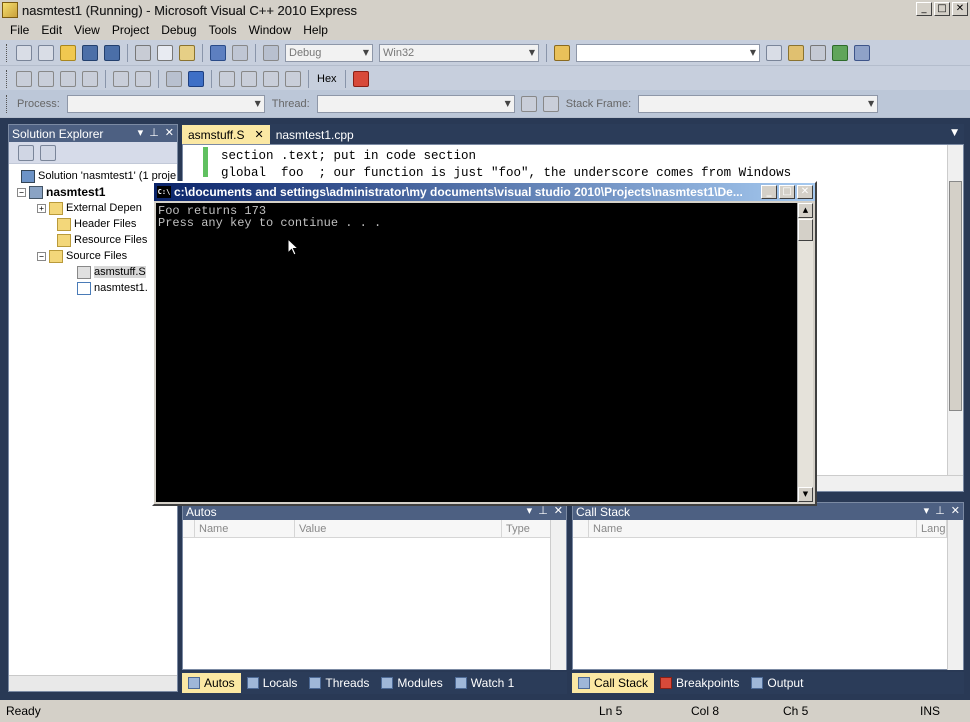 This screenshot has height=722, width=970. I want to click on tab-call-stack: Call Stack, so click(613, 683).